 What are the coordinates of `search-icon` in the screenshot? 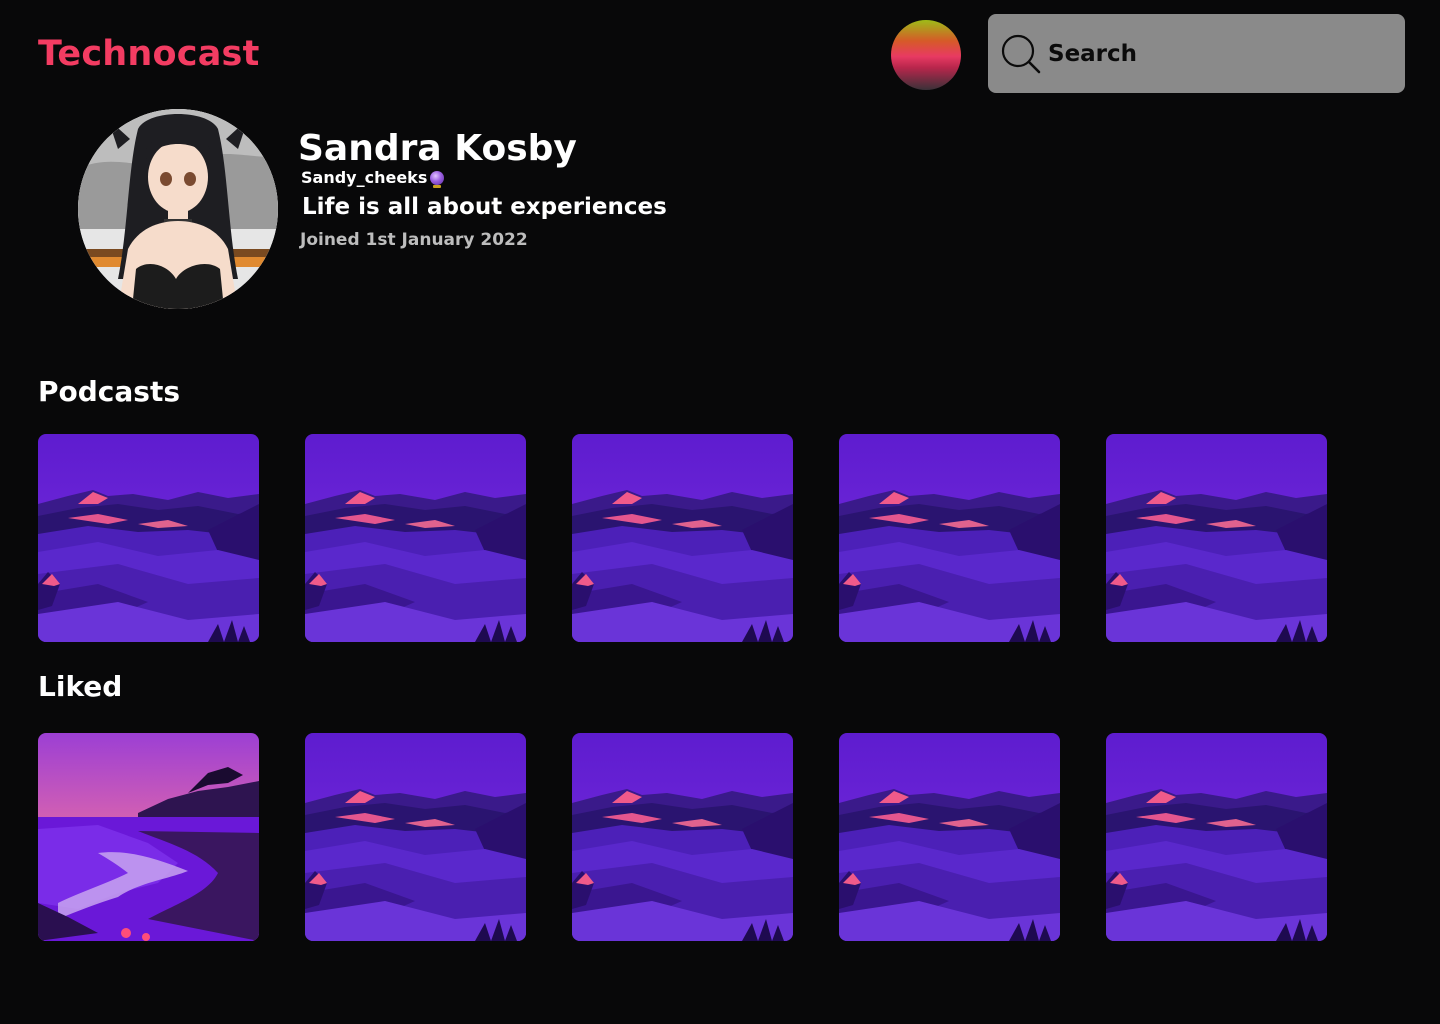 It's located at (1021, 53).